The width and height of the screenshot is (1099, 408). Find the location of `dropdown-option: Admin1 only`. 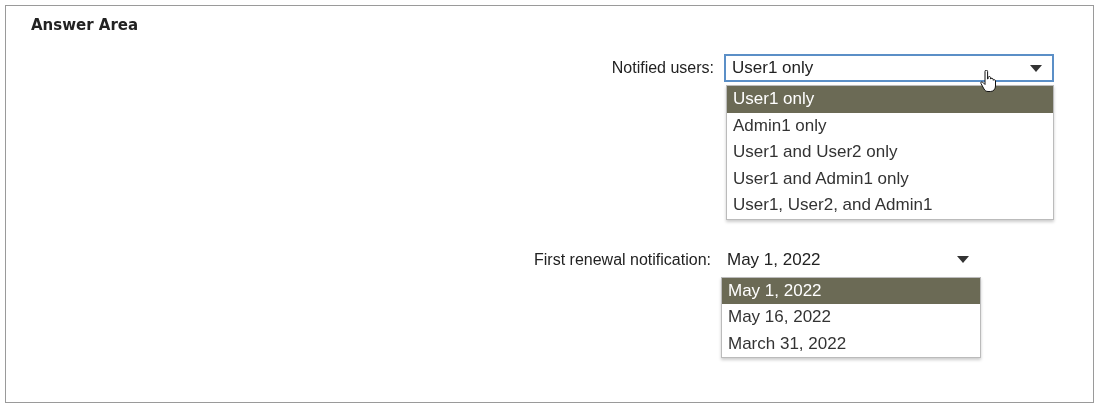

dropdown-option: Admin1 only is located at coordinates (890, 125).